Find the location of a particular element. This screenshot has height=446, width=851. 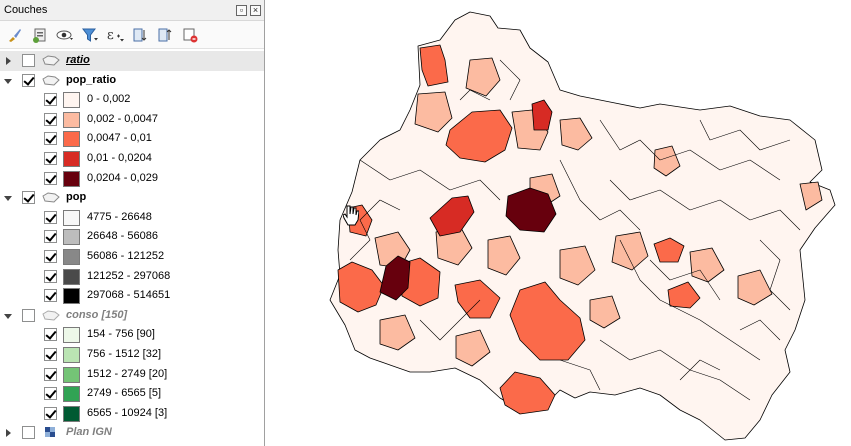

layer-row-plan-ign: Plan IGN is located at coordinates (132, 433).